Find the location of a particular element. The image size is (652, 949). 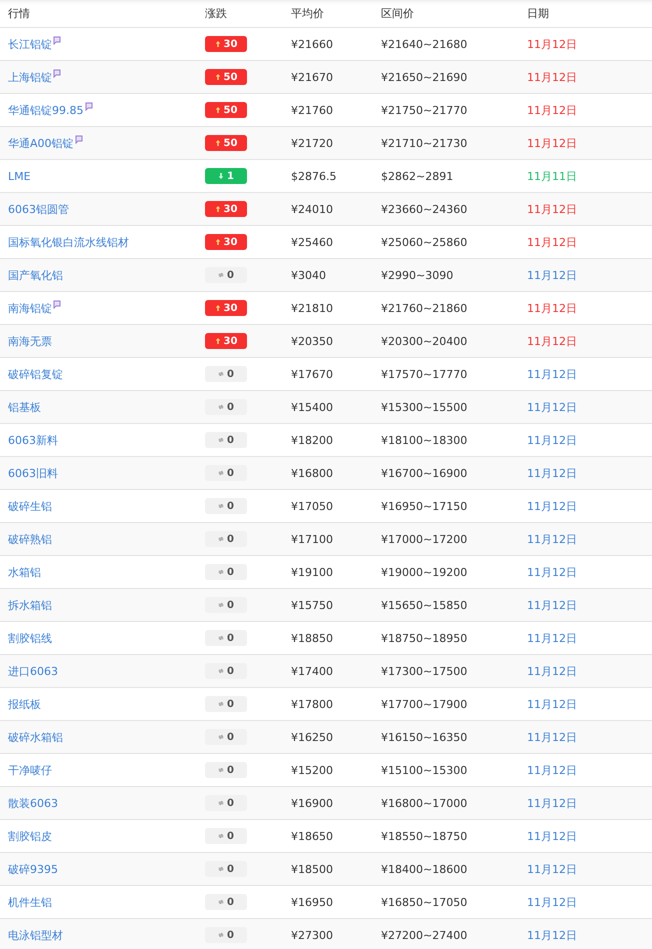

price-range: ¥17570~17770 is located at coordinates (424, 374).